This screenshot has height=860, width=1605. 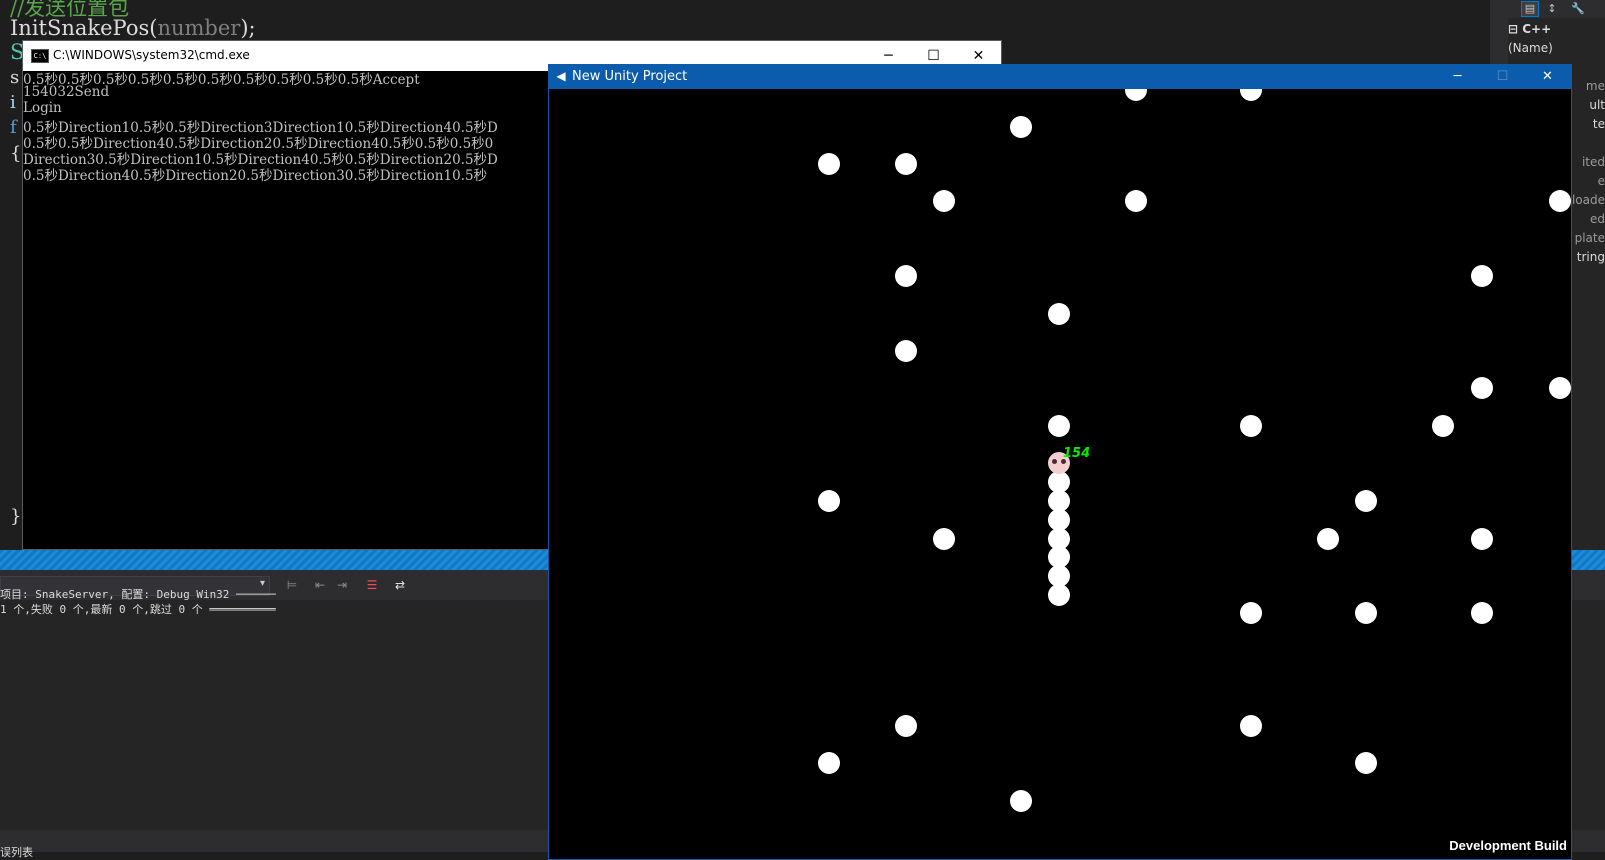 I want to click on properties-row-category: ⊟ C++, so click(x=1556, y=29).